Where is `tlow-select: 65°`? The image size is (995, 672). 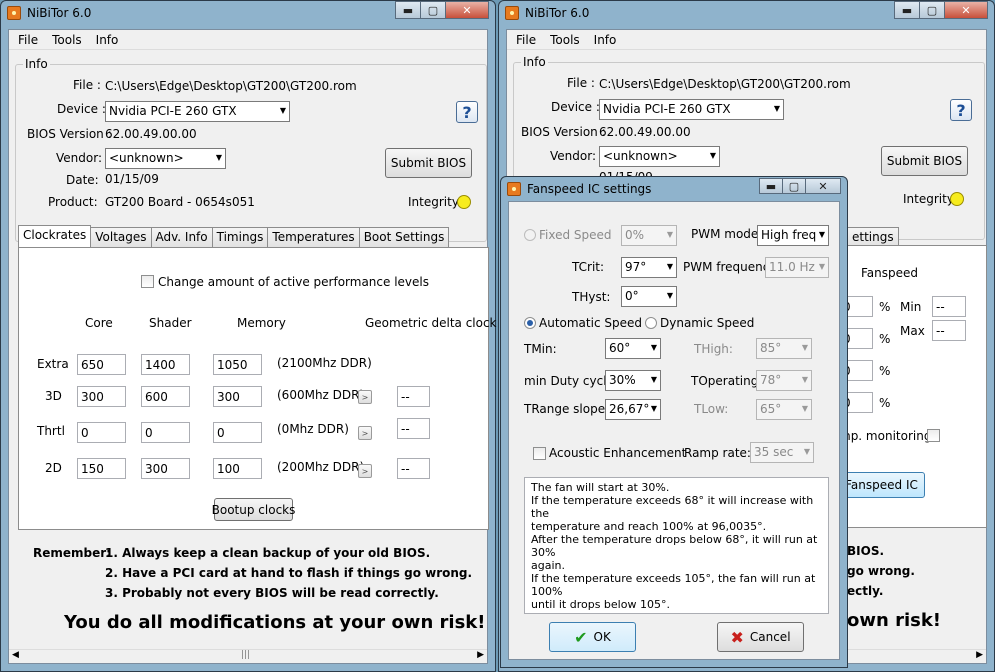
tlow-select: 65° is located at coordinates (784, 409).